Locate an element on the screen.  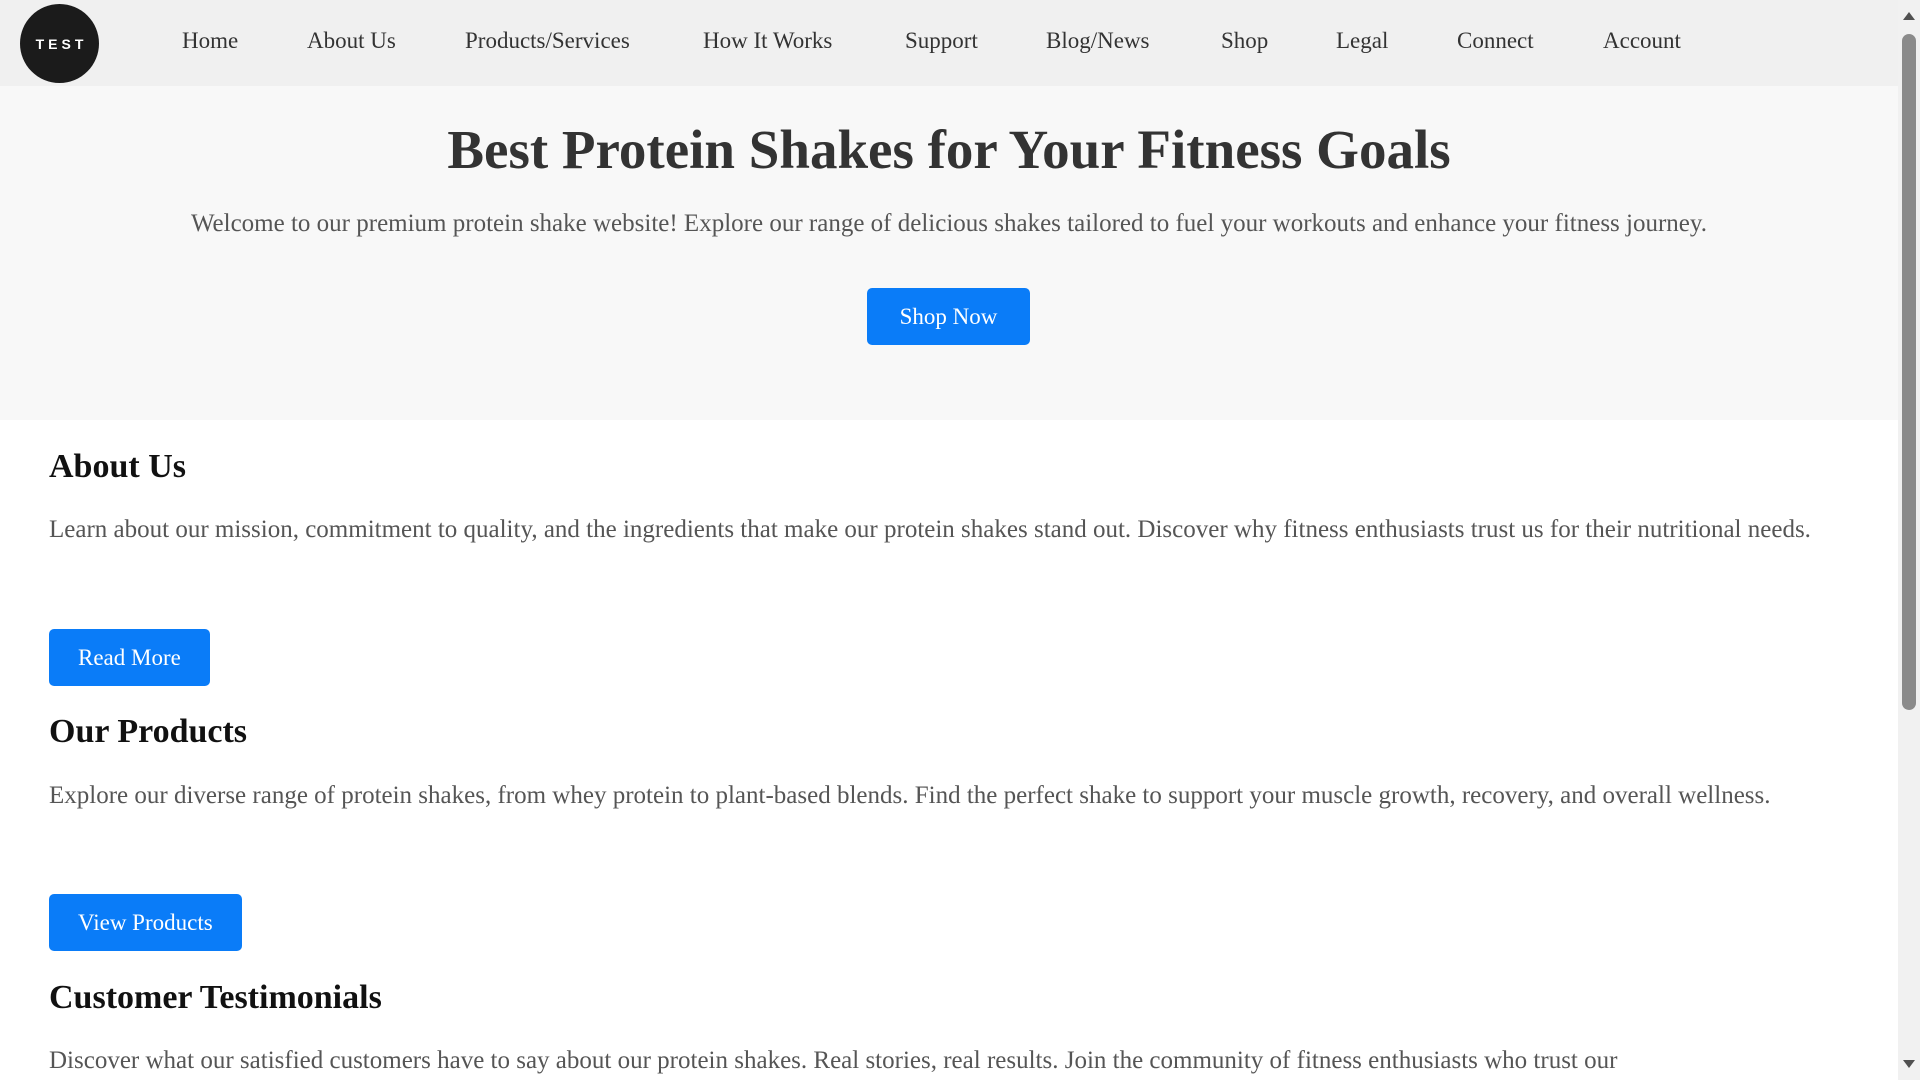
read-more-button: Read More is located at coordinates (129, 657).